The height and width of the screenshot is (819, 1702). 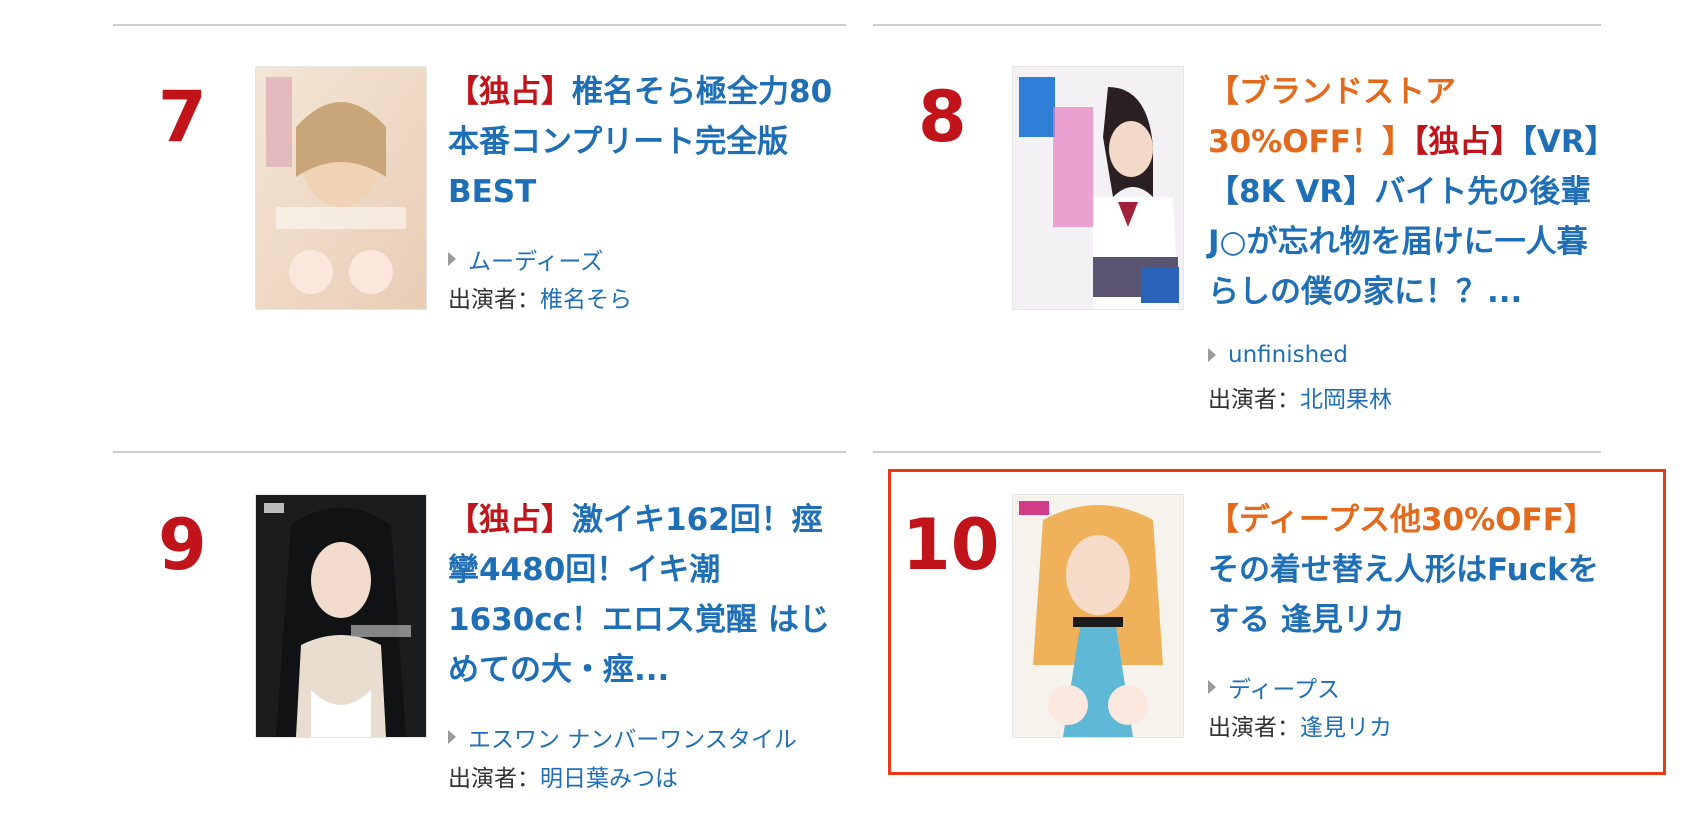 I want to click on maker-name: unfinished, so click(x=1288, y=355).